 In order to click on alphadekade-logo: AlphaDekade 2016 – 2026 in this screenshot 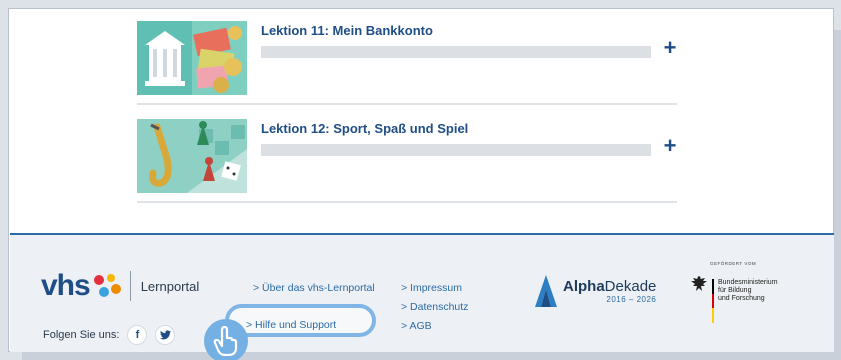, I will do `click(595, 291)`.